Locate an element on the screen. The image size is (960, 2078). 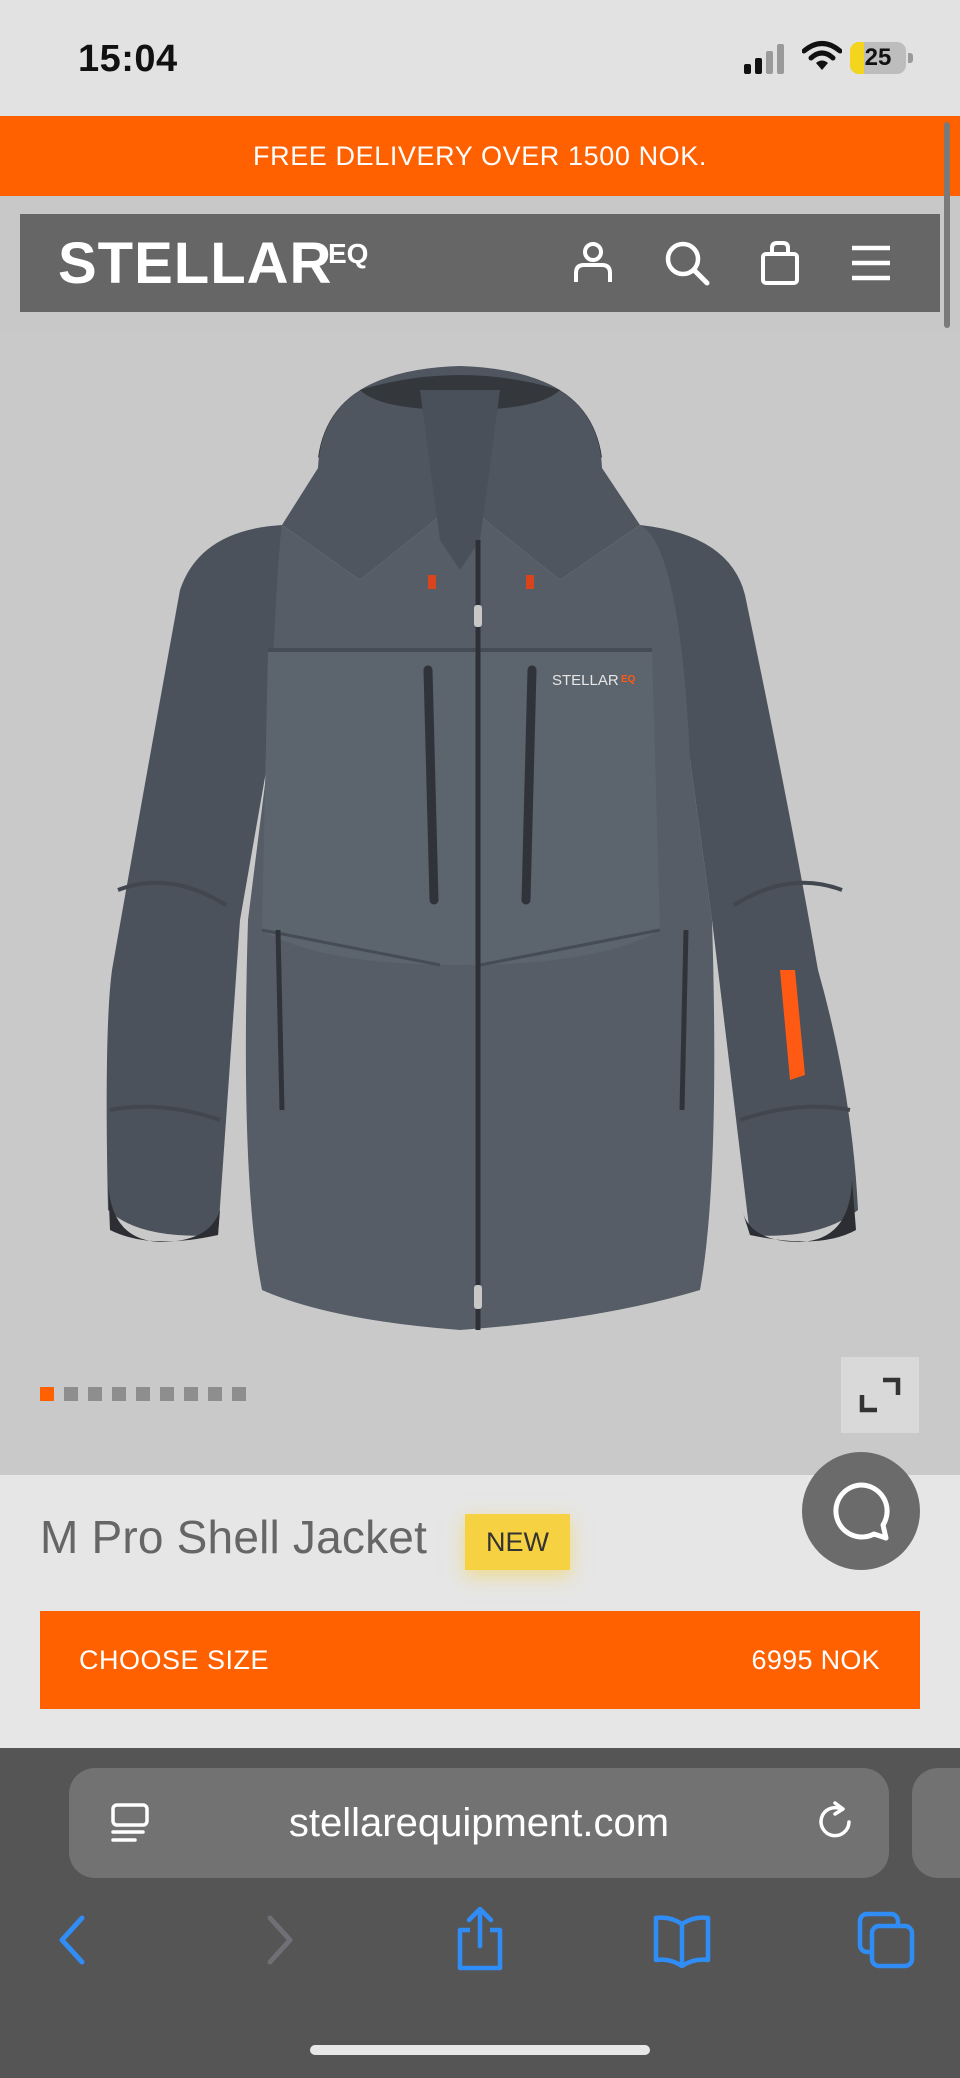
choose-size-label: CHOOSE SIZE is located at coordinates (174, 1660).